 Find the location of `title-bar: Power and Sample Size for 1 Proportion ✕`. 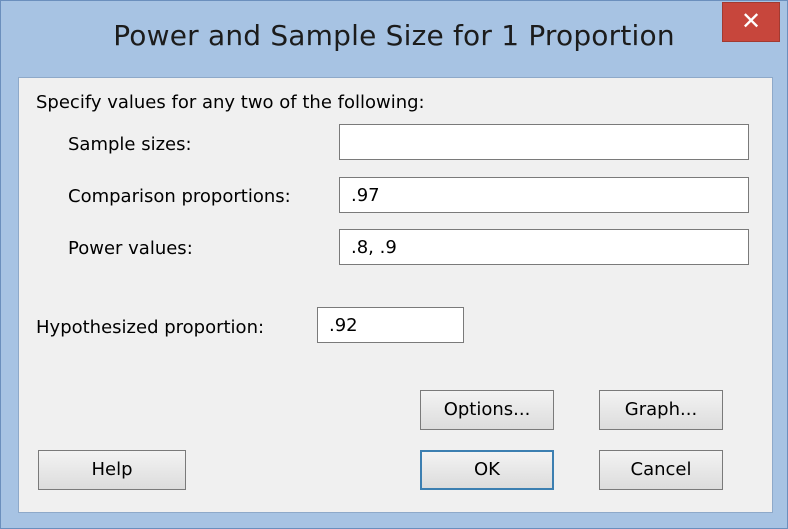

title-bar: Power and Sample Size for 1 Proportion ✕ is located at coordinates (394, 39).